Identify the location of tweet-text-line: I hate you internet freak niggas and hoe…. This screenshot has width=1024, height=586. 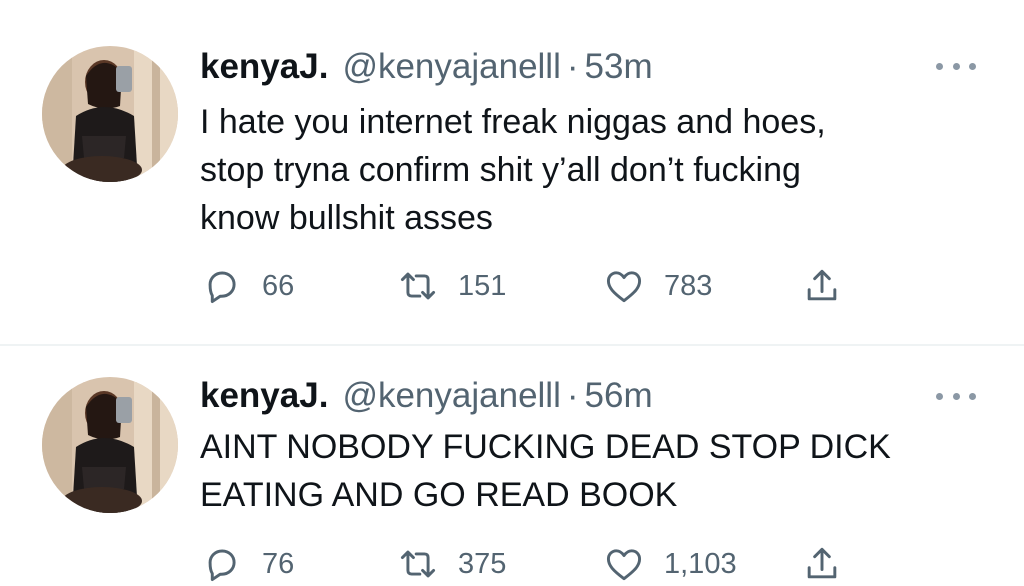
(513, 122).